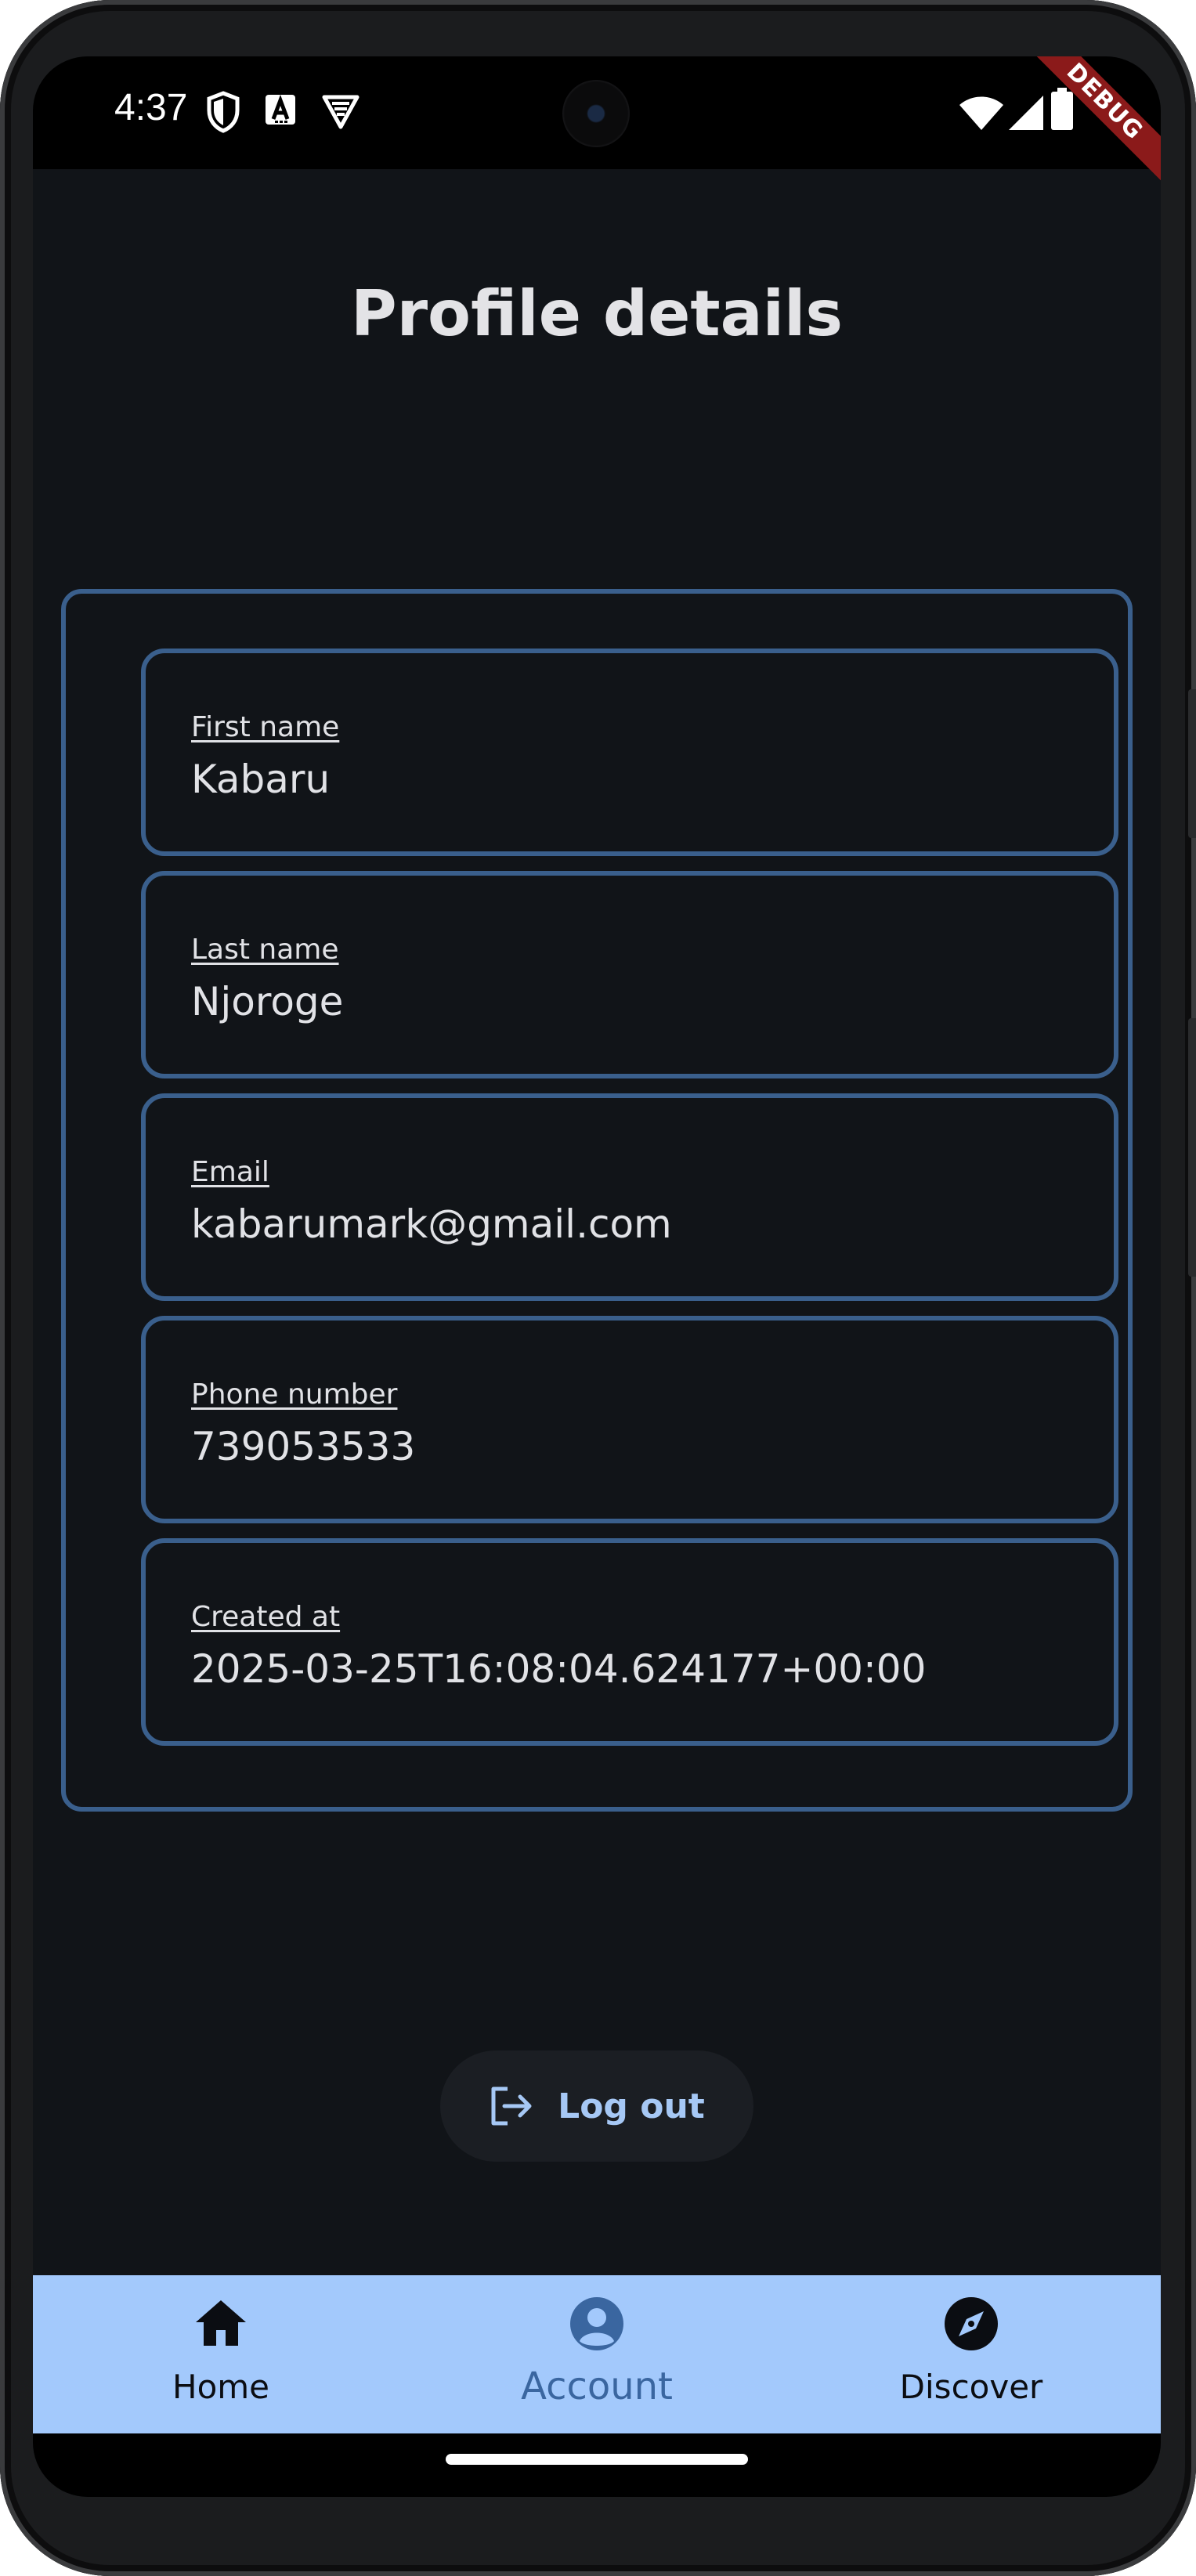  Describe the element at coordinates (971, 2354) in the screenshot. I see `nav-item-discover: Discover` at that location.